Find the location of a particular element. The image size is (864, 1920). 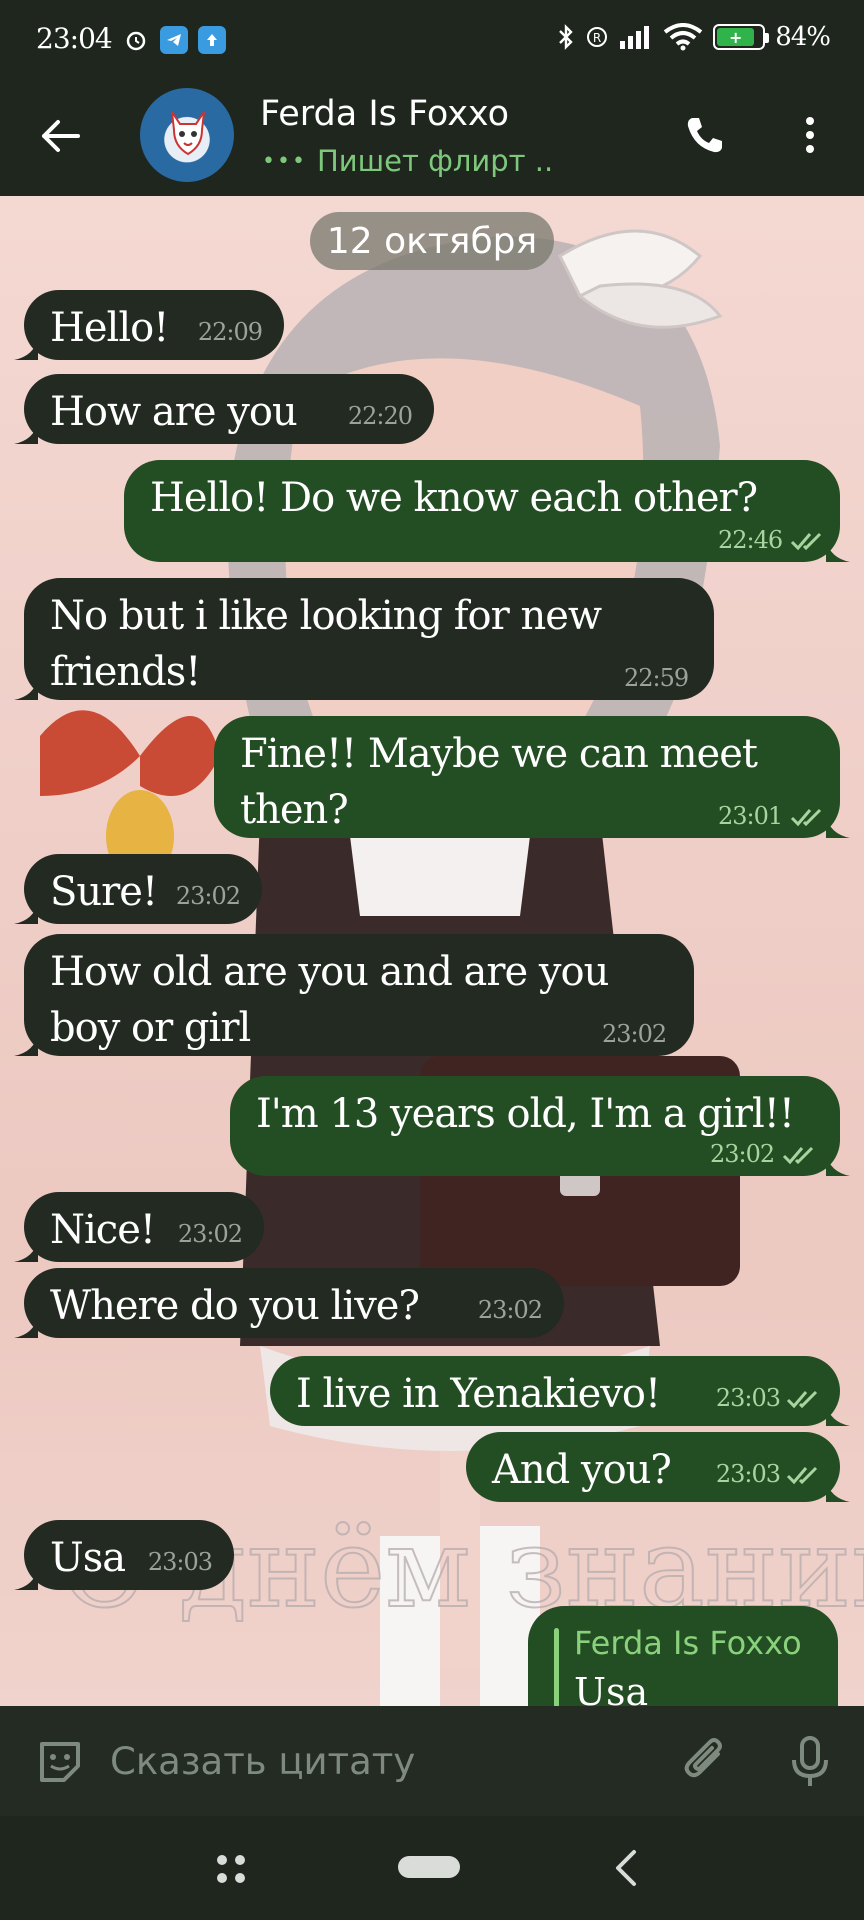

message-text: I live in Yenakievo! is located at coordinates (478, 1394).